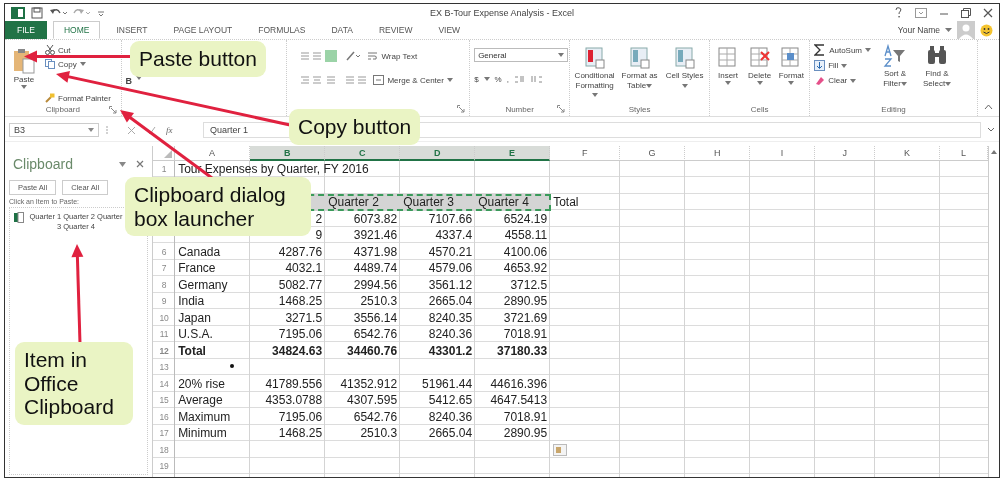  What do you see at coordinates (438, 153) in the screenshot?
I see `column-header: D` at bounding box center [438, 153].